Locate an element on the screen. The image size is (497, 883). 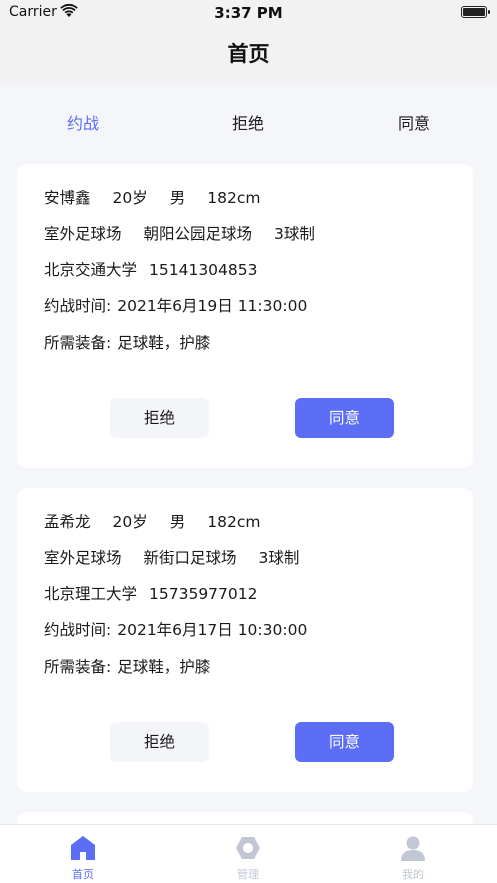
match-time-row: 约战时间: 2021年6月17日 10:30:00 is located at coordinates (175, 630).